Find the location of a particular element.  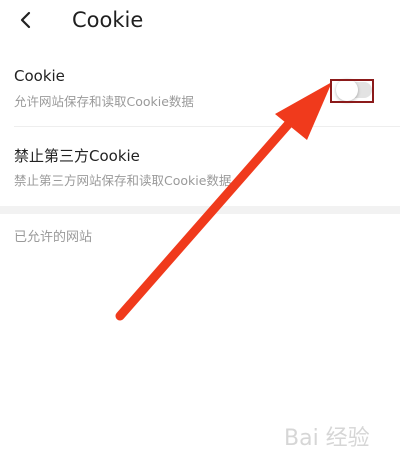

cookie-setting-description: 允许网站保存和读取Cookie数据 is located at coordinates (104, 101).